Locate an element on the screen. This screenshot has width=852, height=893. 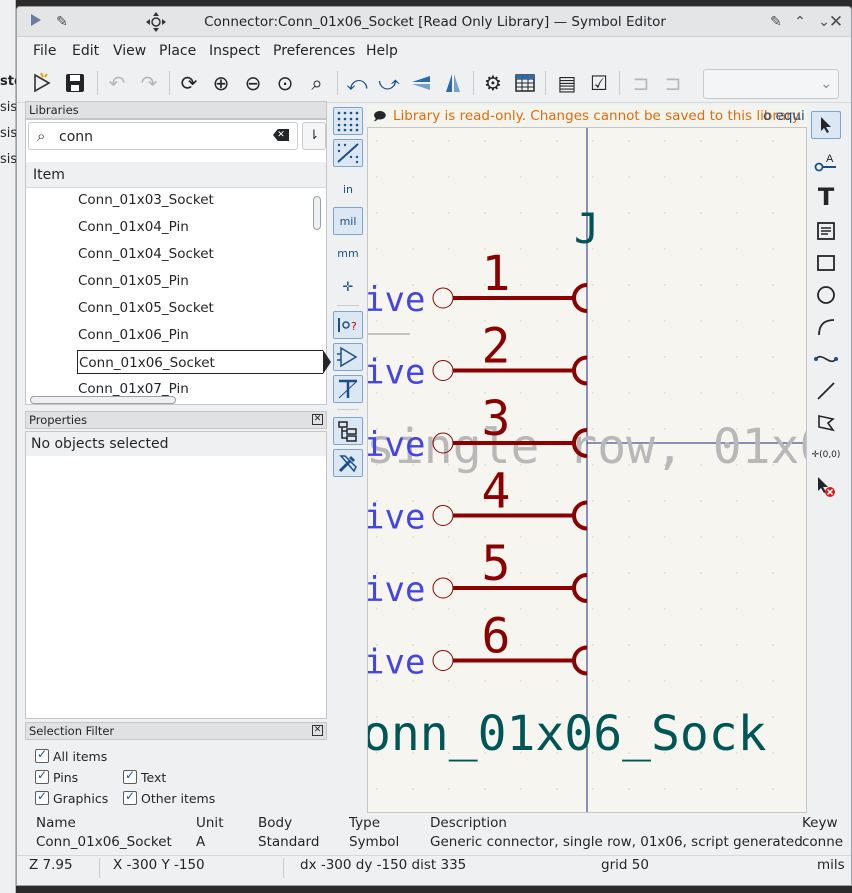
menu-place: Place is located at coordinates (177, 51).